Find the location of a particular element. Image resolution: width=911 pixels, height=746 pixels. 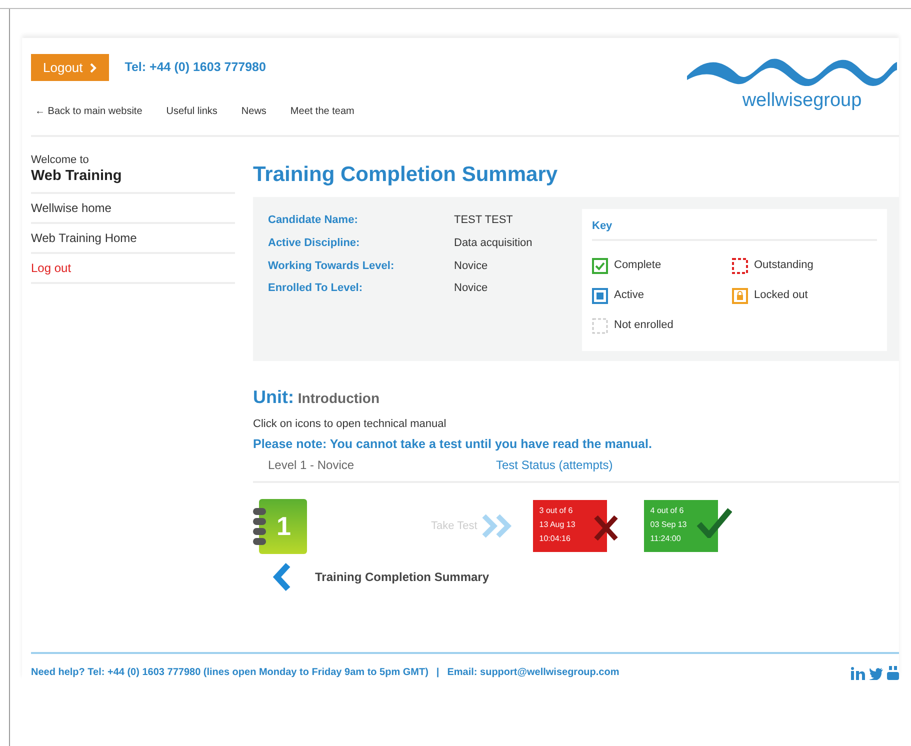

field-label: Active Discipline: is located at coordinates (314, 243).